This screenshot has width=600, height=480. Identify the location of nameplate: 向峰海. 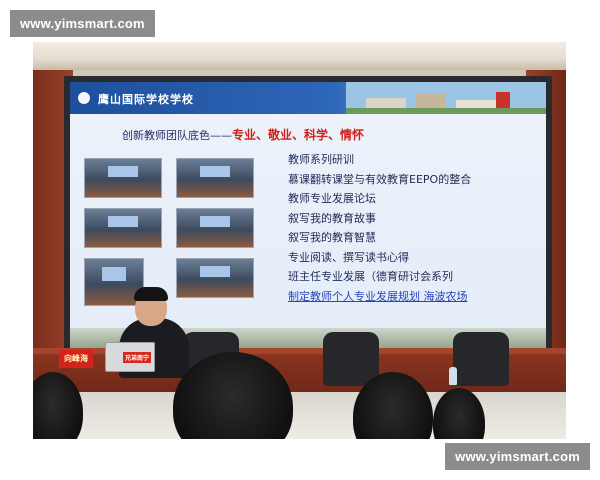
(76, 359).